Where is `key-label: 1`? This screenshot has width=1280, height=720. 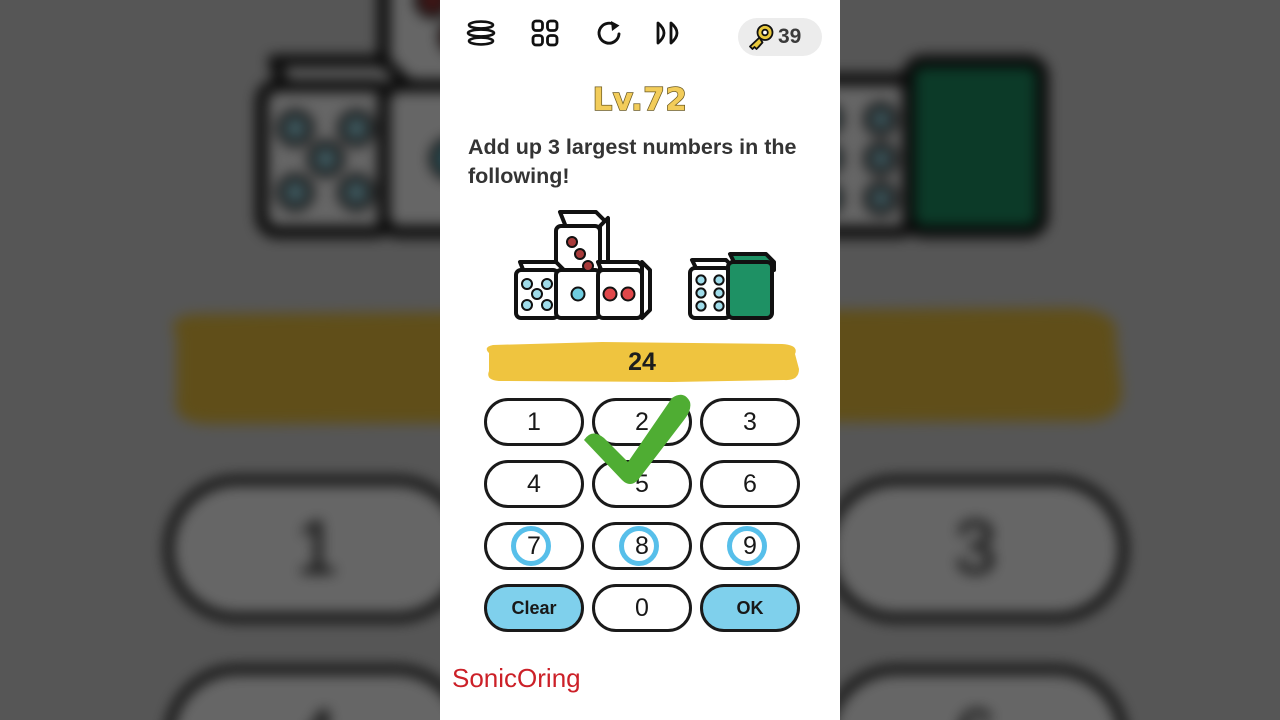
key-label: 1 is located at coordinates (534, 421).